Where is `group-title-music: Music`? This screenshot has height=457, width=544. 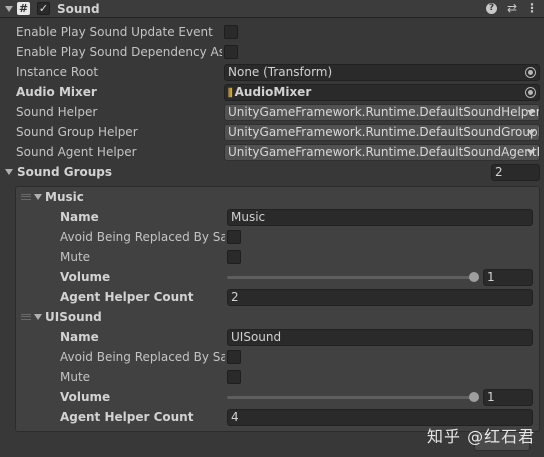 group-title-music: Music is located at coordinates (64, 197).